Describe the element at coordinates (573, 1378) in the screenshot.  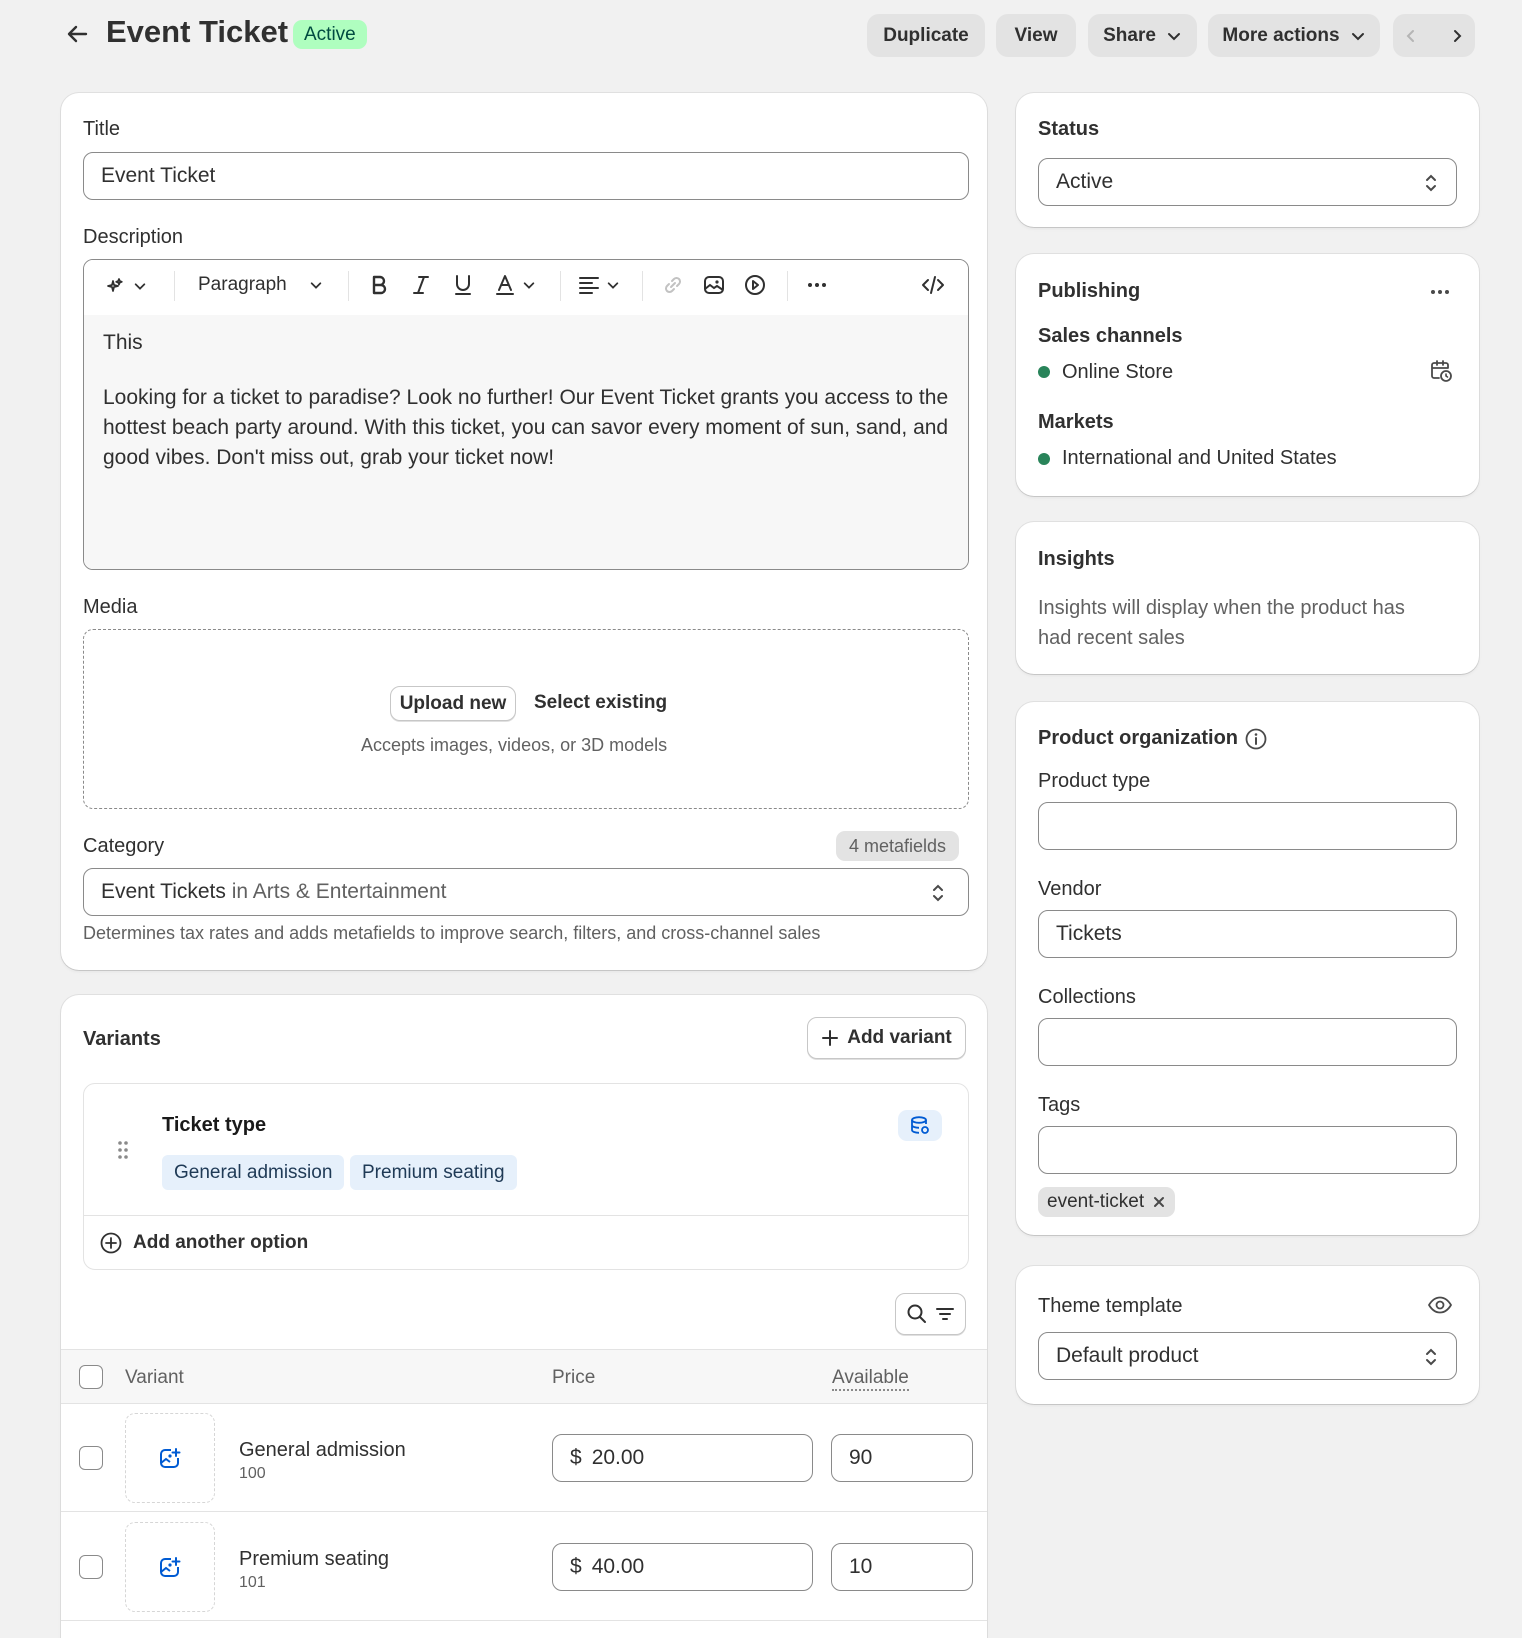
I see `column-price: Price` at that location.